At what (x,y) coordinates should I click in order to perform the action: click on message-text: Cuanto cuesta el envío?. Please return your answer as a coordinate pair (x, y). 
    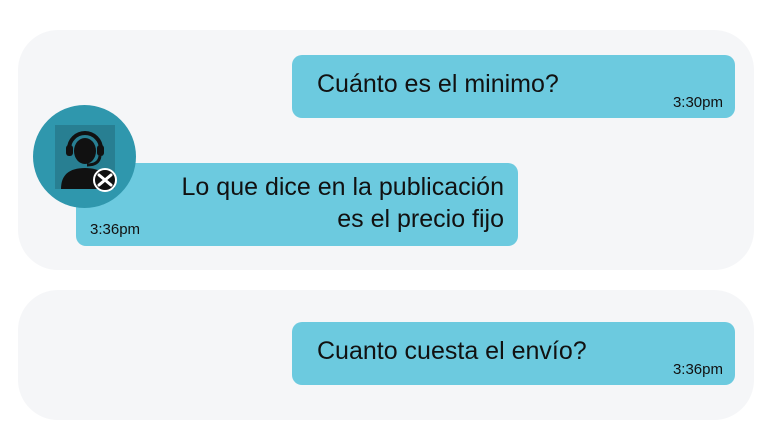
    Looking at the image, I should click on (452, 351).